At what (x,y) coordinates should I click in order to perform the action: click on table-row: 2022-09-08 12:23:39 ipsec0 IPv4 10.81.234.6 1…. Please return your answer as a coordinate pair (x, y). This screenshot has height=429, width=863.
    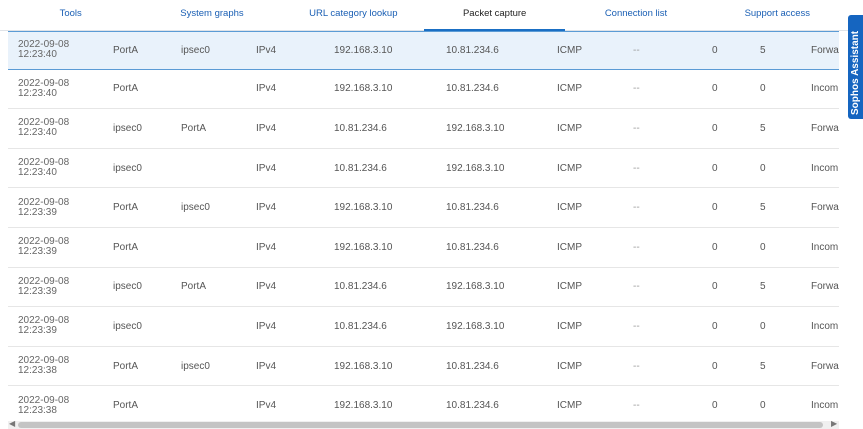
    Looking at the image, I should click on (423, 327).